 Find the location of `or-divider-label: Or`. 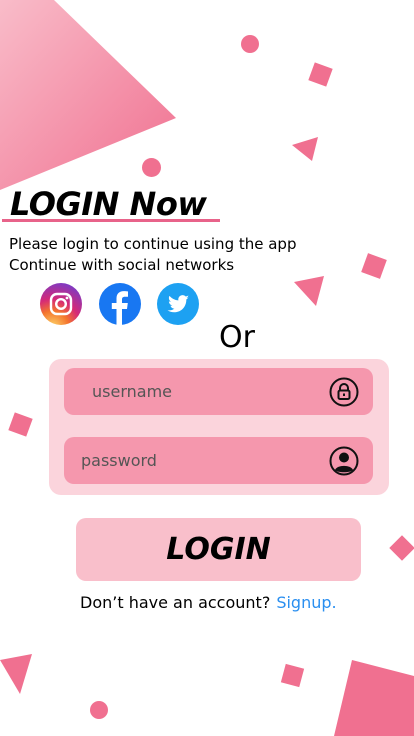

or-divider-label: Or is located at coordinates (237, 337).